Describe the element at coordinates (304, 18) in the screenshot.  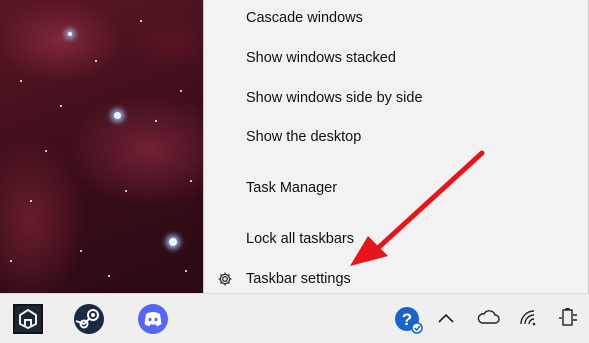
I see `menu-item-label: Cascade windows` at that location.